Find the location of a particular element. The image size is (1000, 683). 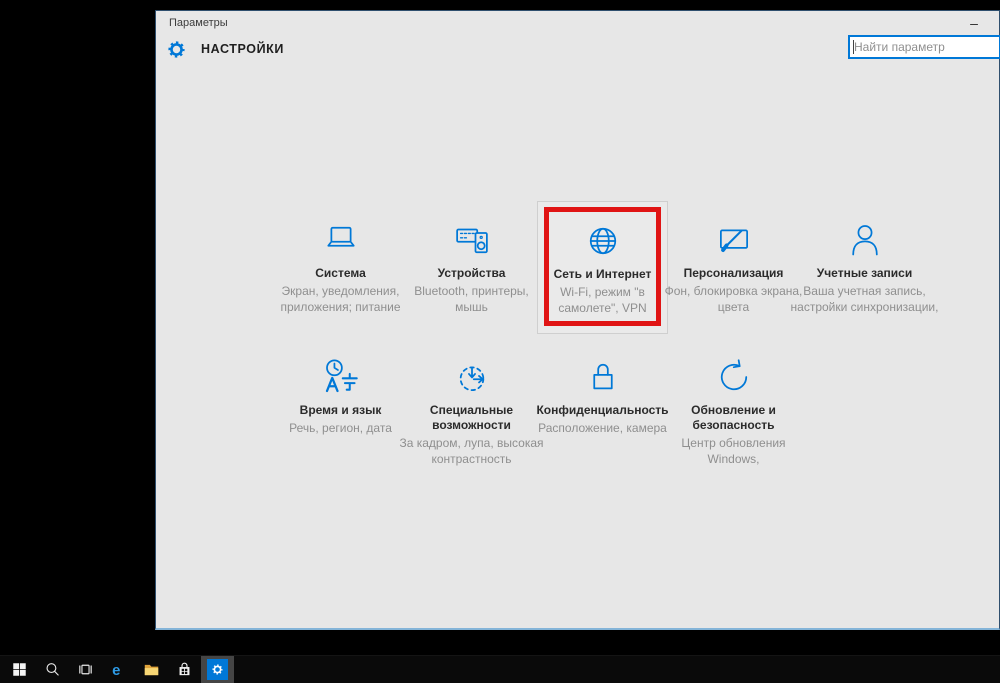

tile-title: Сеть и Интернет is located at coordinates (602, 274).